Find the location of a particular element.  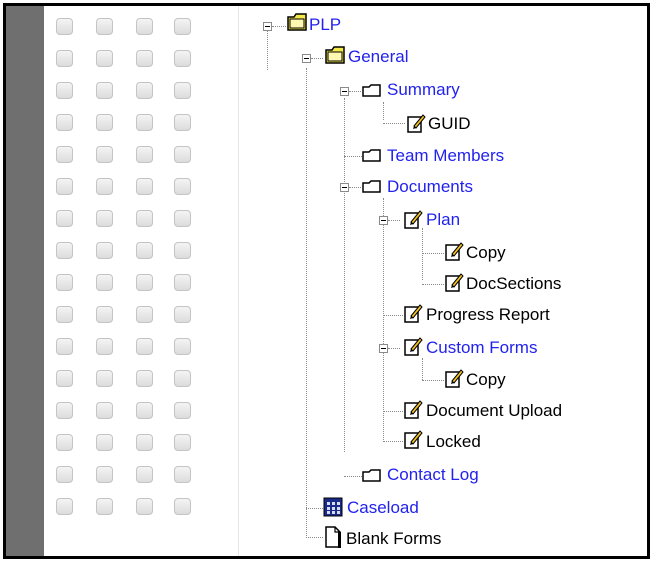

summary-expander is located at coordinates (344, 91).